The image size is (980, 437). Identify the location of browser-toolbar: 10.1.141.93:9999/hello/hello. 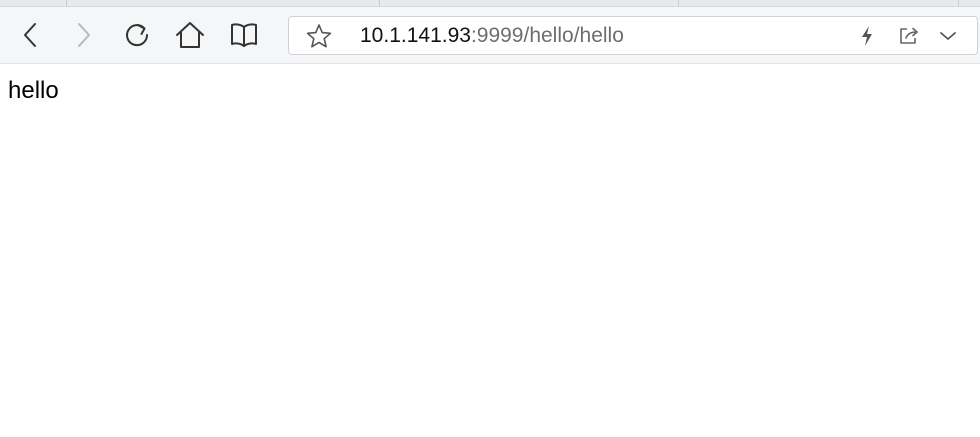
(490, 35).